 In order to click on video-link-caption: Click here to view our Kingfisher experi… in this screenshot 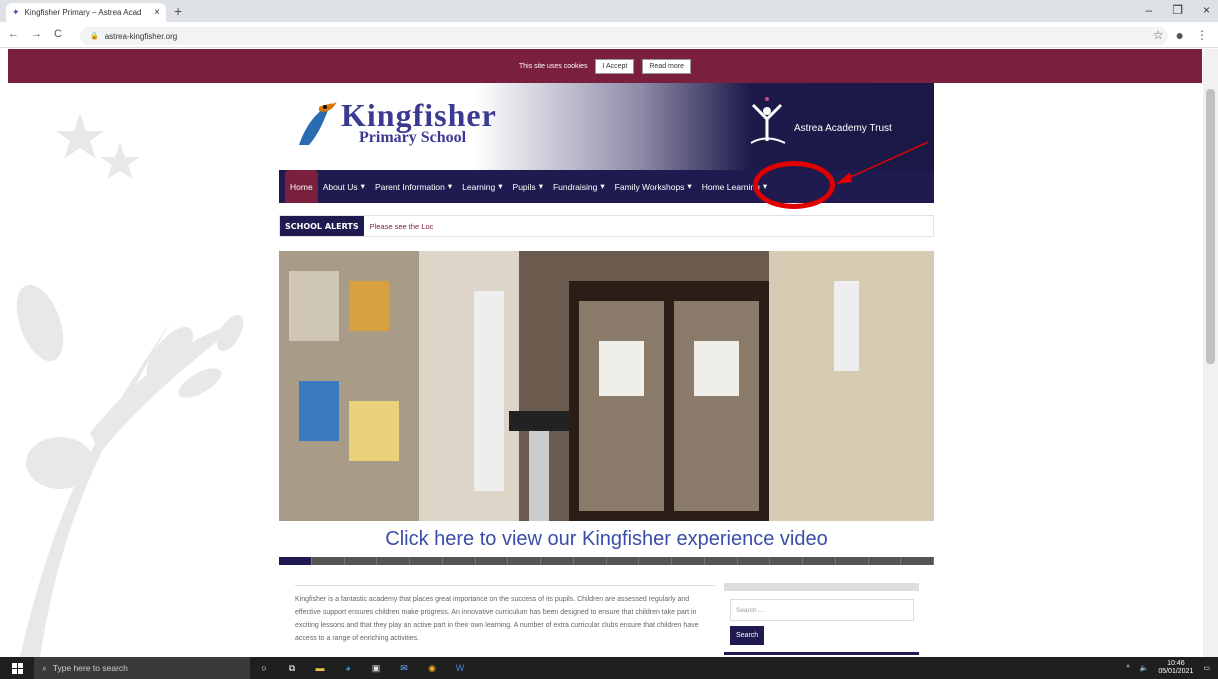, I will do `click(606, 539)`.